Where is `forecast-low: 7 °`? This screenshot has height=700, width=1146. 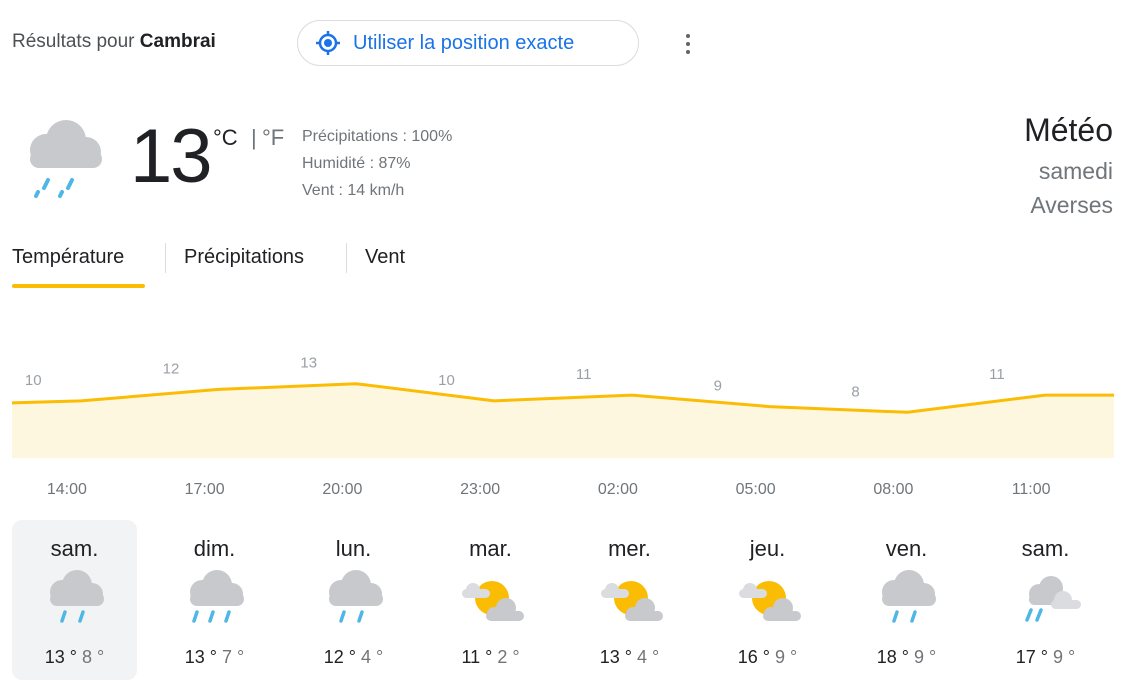
forecast-low: 7 ° is located at coordinates (233, 657).